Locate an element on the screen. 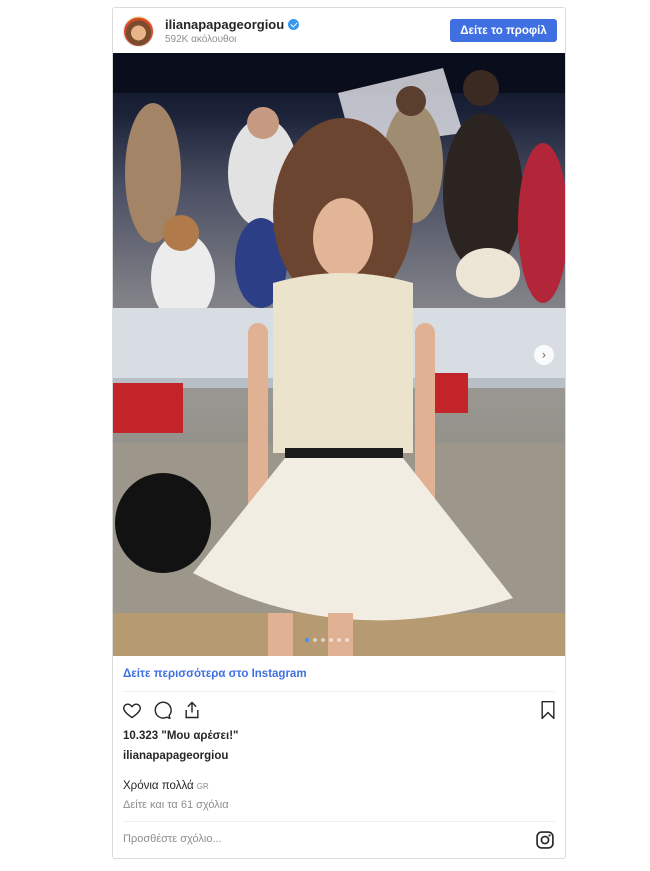  view-all-comments-link: Δείτε και τα 61 σχόλια is located at coordinates (176, 805).